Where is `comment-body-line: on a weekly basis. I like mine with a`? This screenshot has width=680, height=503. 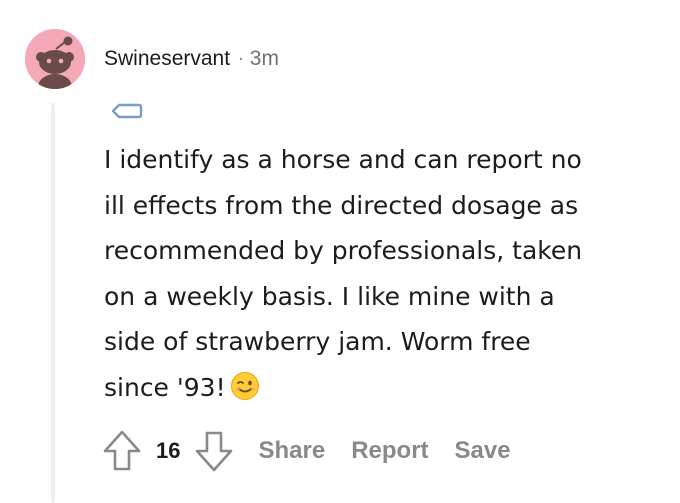 comment-body-line: on a weekly basis. I like mine with a is located at coordinates (329, 296).